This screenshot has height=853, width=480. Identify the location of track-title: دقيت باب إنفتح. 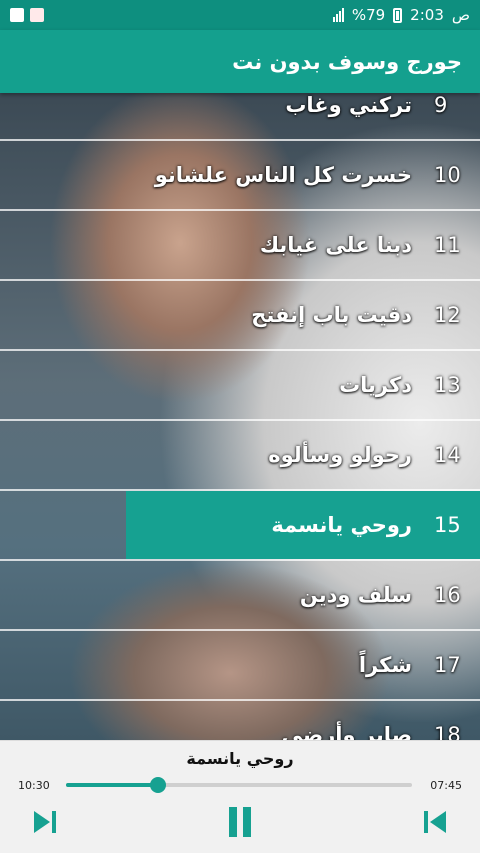
(331, 315).